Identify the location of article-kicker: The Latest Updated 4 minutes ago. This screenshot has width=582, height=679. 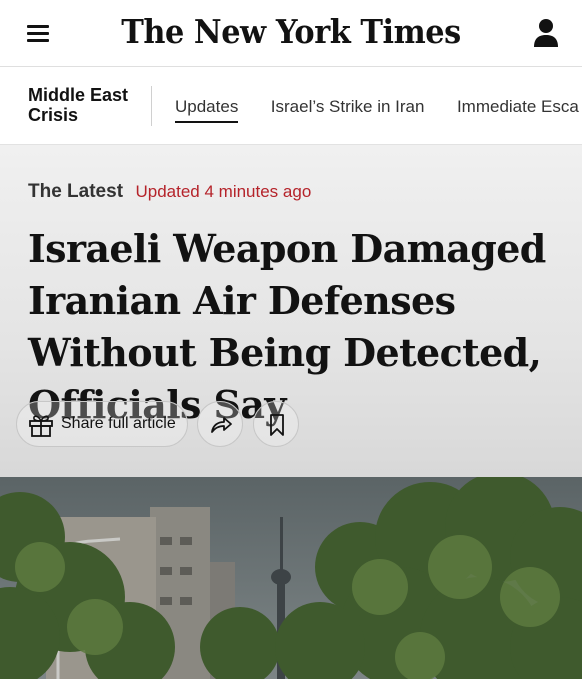
(169, 192).